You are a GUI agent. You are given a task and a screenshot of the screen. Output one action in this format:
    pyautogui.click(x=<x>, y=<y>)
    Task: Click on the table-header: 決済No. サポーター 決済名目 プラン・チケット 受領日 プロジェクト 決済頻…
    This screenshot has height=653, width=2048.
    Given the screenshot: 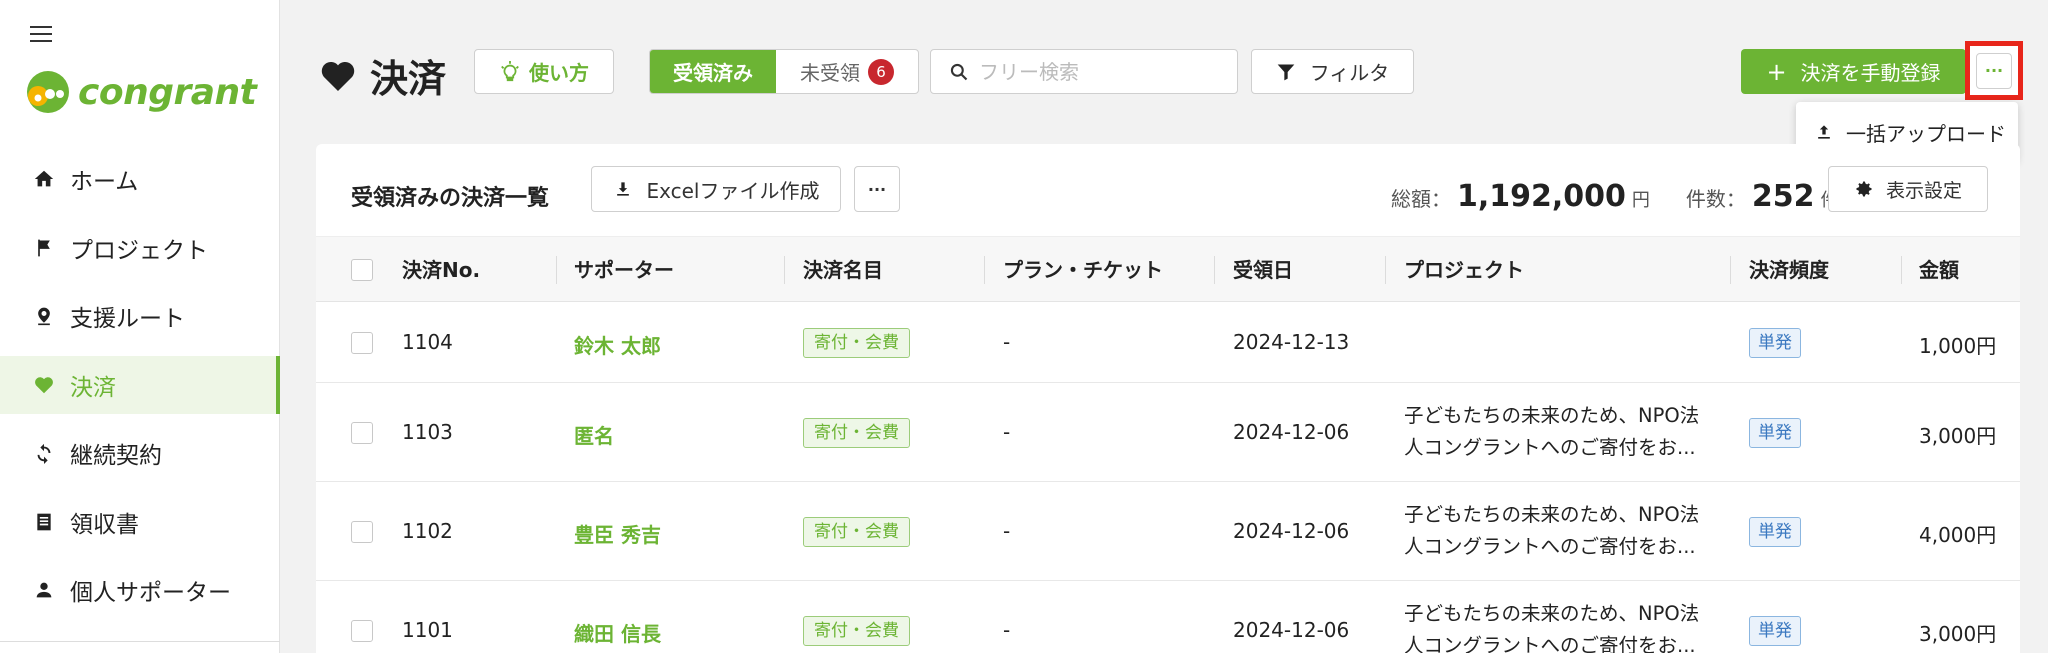 What is the action you would take?
    pyautogui.click(x=1168, y=269)
    